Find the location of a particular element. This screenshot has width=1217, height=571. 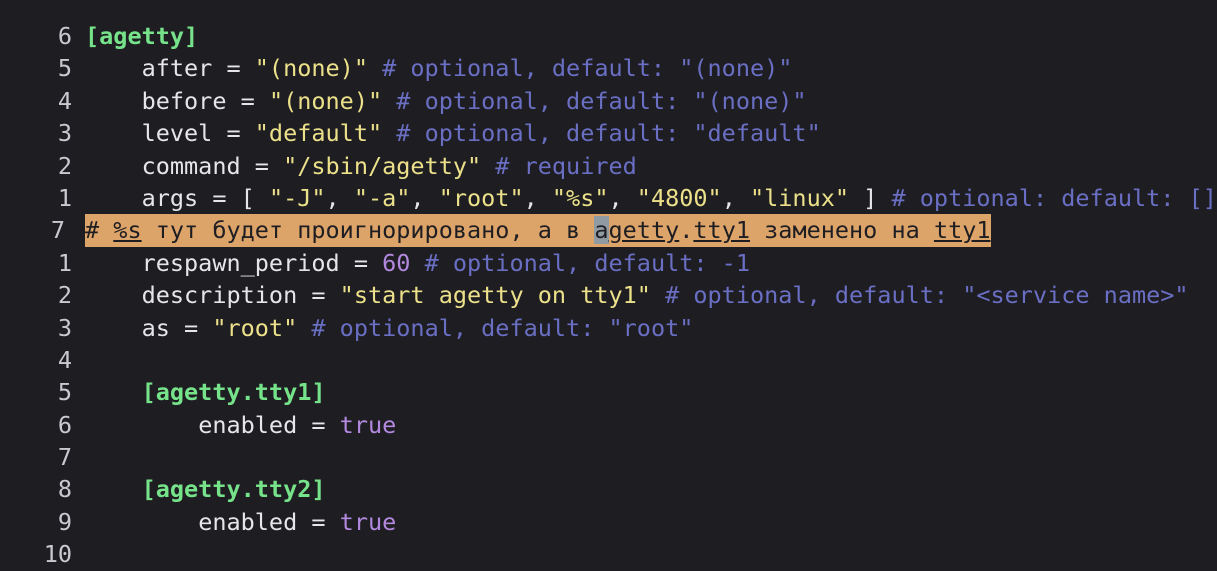

code-line: 5 [agetty.tty1] is located at coordinates (608, 392).